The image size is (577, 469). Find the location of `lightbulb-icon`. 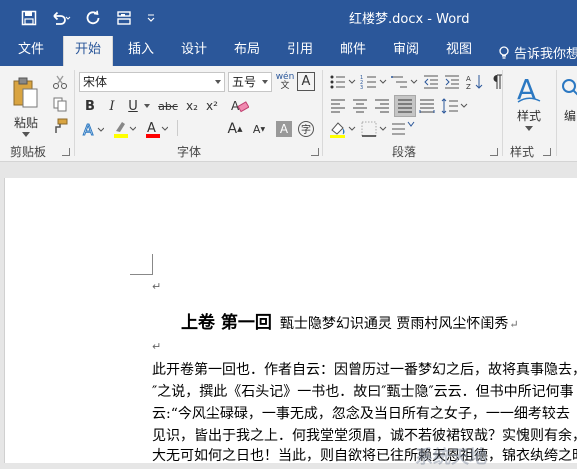

lightbulb-icon is located at coordinates (504, 52).